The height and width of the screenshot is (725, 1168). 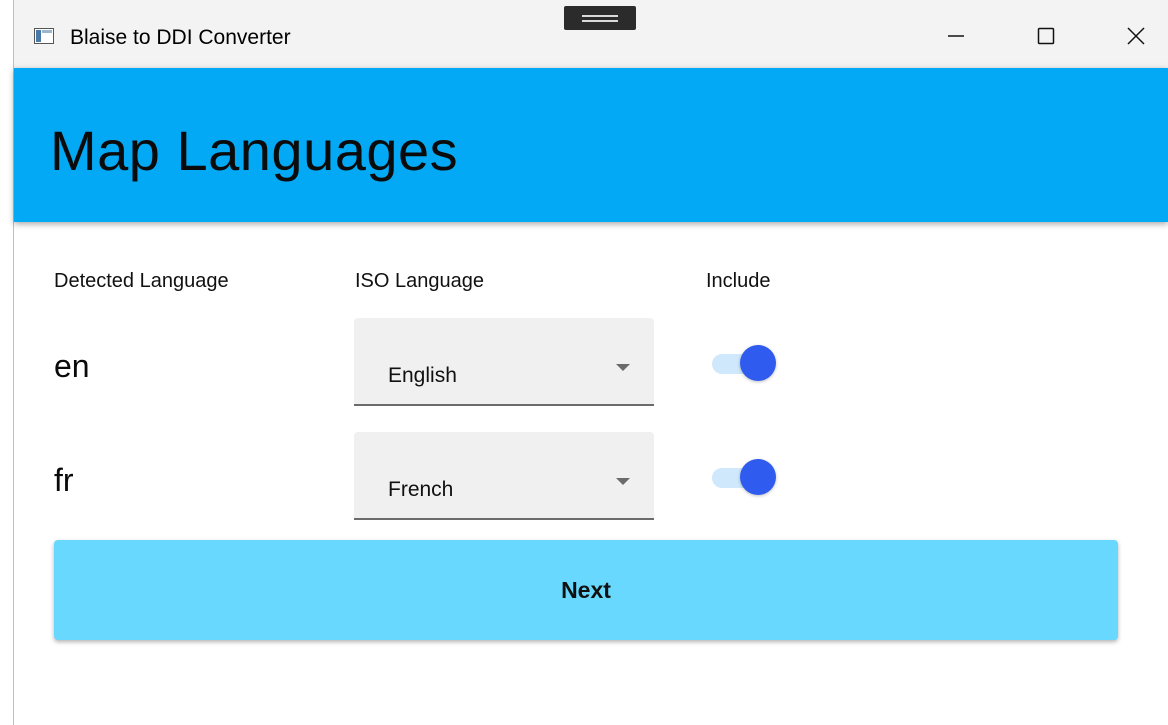 I want to click on iso-language-select: English, so click(x=504, y=362).